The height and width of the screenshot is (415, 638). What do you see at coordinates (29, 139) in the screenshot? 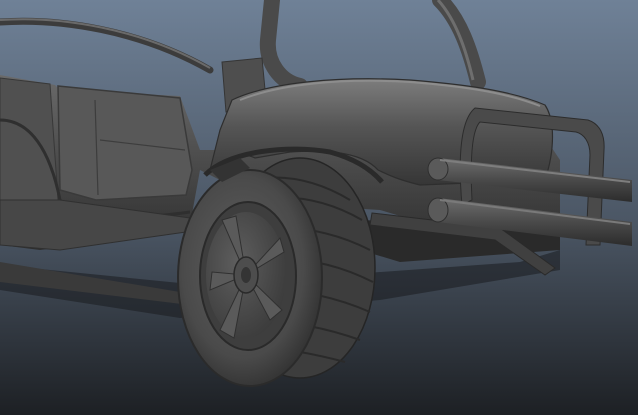
I see `seat-rear` at bounding box center [29, 139].